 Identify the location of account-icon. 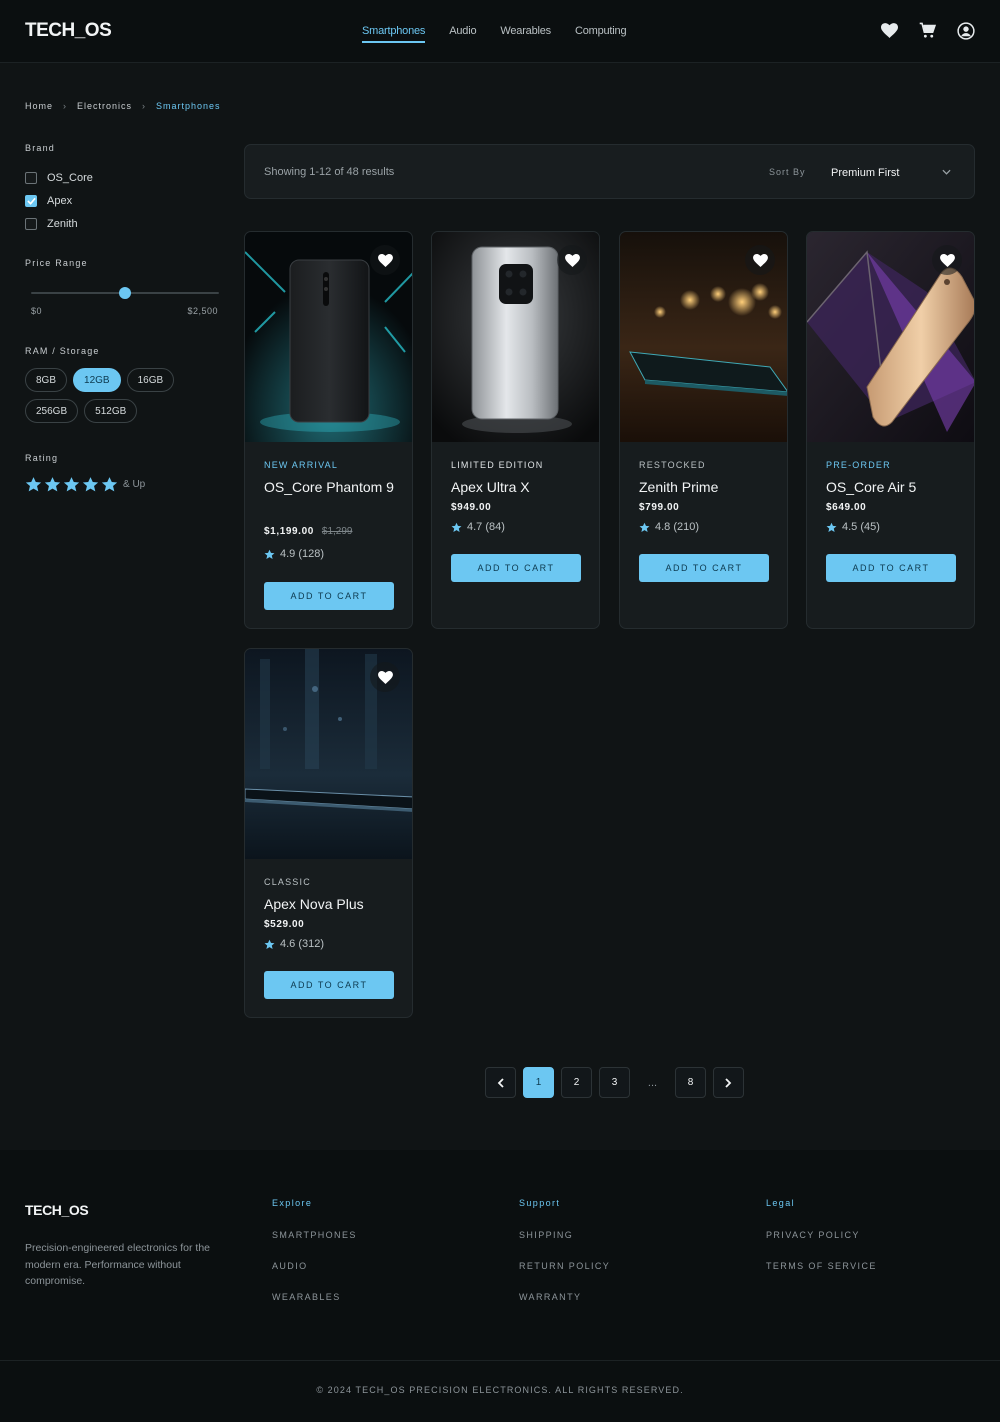
(965, 30).